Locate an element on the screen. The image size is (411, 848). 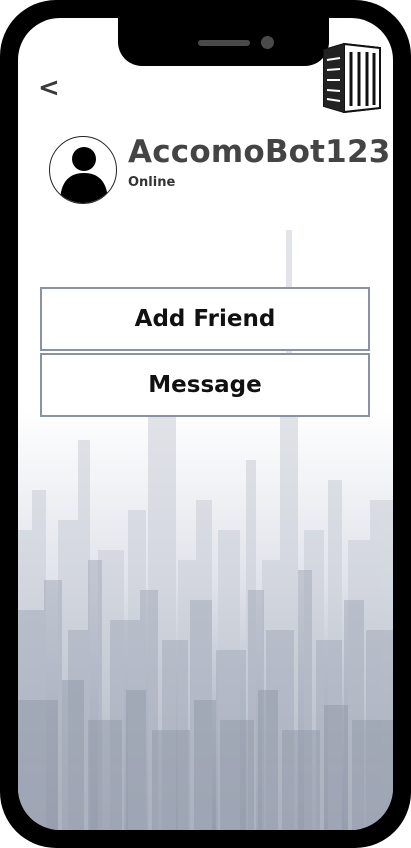
phone-notch is located at coordinates (223, 42).